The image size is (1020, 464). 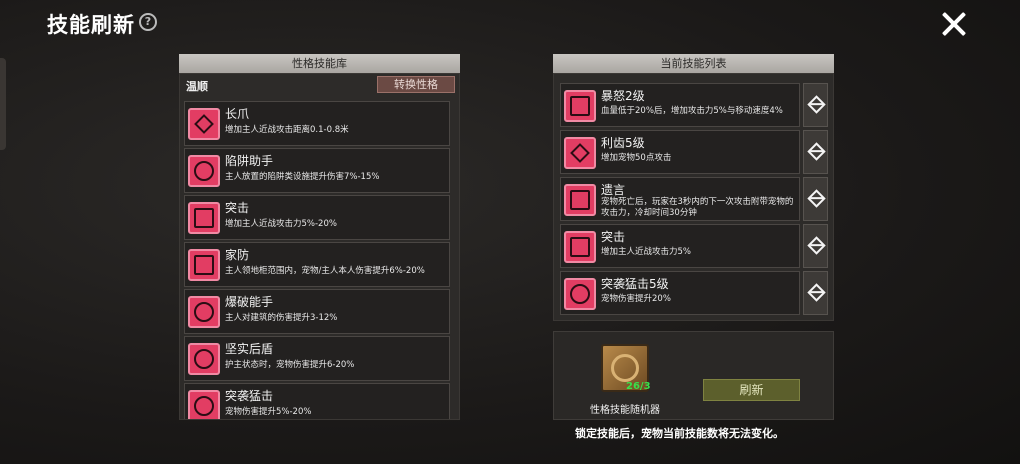 I want to click on skill-desc: 主人放置的陷阱类设施提升伤害7%-15%, so click(x=302, y=177).